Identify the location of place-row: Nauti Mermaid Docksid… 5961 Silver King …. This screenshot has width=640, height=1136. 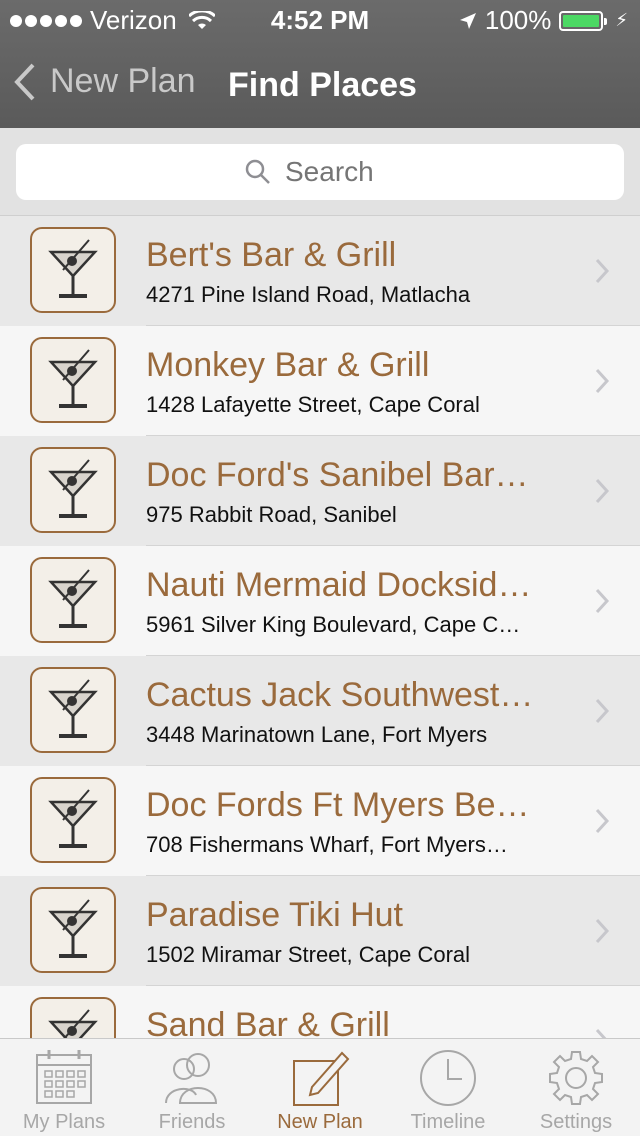
(320, 601).